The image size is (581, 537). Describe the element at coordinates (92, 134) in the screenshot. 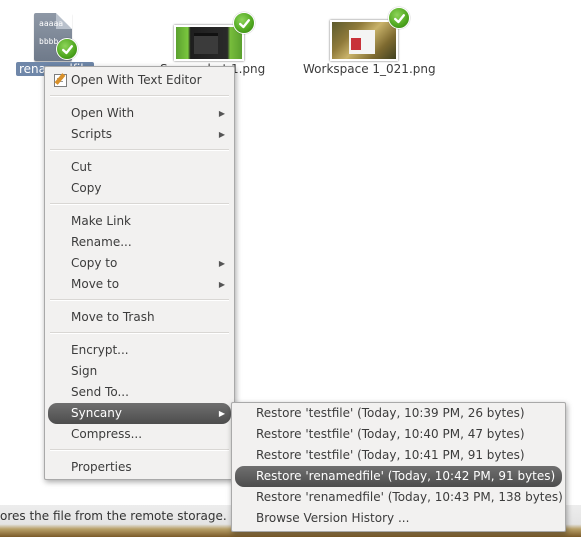

I see `menu-item-label: Scripts` at that location.